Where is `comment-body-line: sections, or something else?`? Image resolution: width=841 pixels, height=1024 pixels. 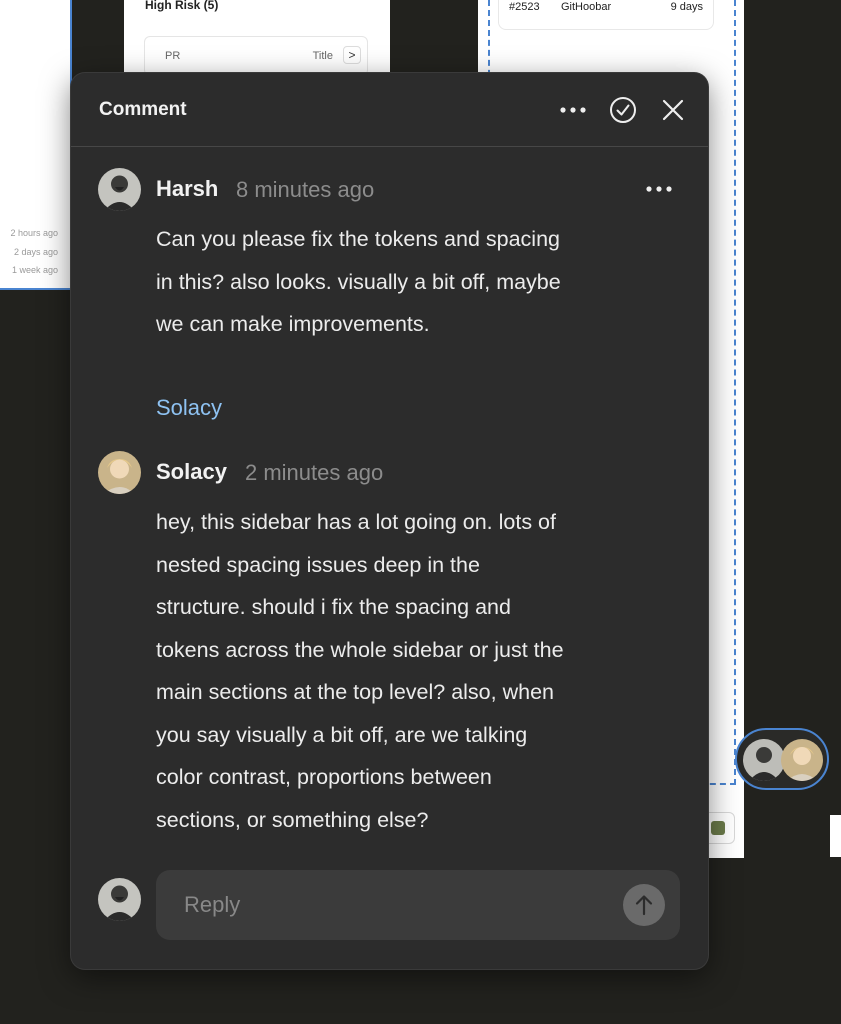
comment-body-line: sections, or something else? is located at coordinates (292, 819).